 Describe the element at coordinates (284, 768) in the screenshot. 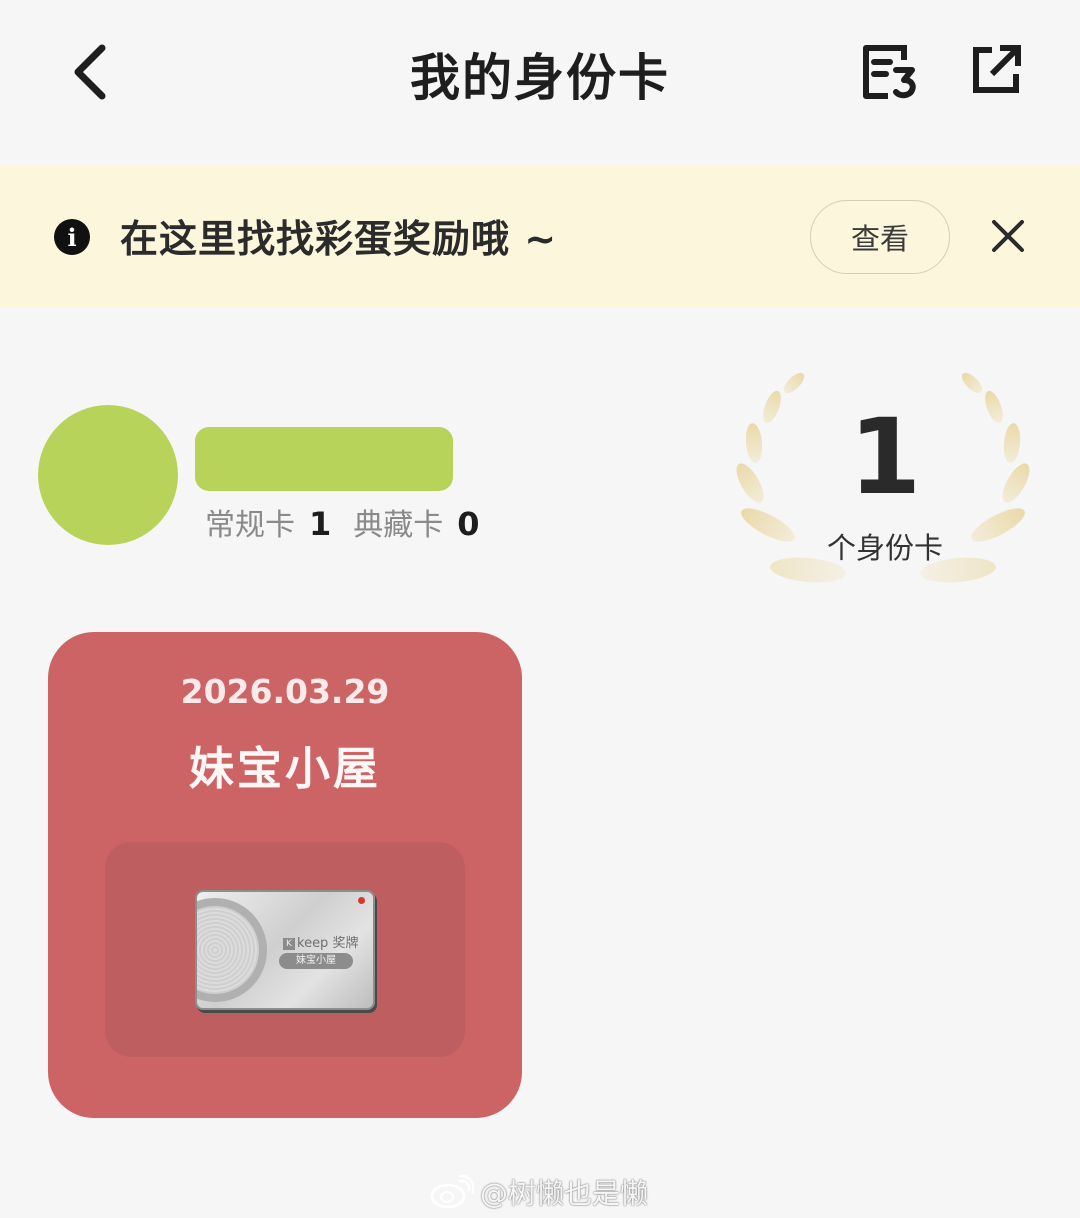

I see `id-card-name: 妹宝小屋` at that location.